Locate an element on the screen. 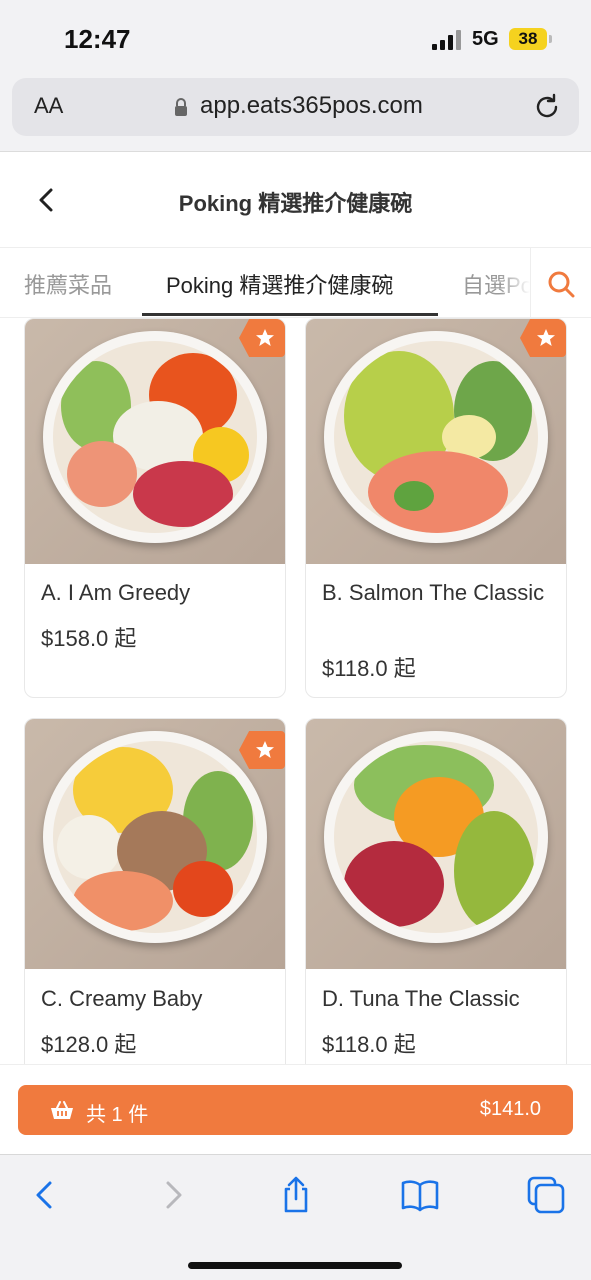  network-type: 5G is located at coordinates (485, 39).